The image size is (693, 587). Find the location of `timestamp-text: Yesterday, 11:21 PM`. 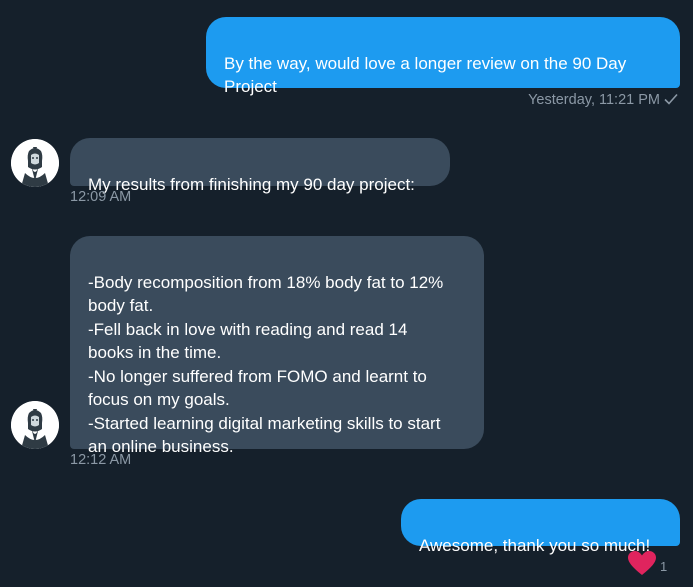

timestamp-text: Yesterday, 11:21 PM is located at coordinates (594, 100).